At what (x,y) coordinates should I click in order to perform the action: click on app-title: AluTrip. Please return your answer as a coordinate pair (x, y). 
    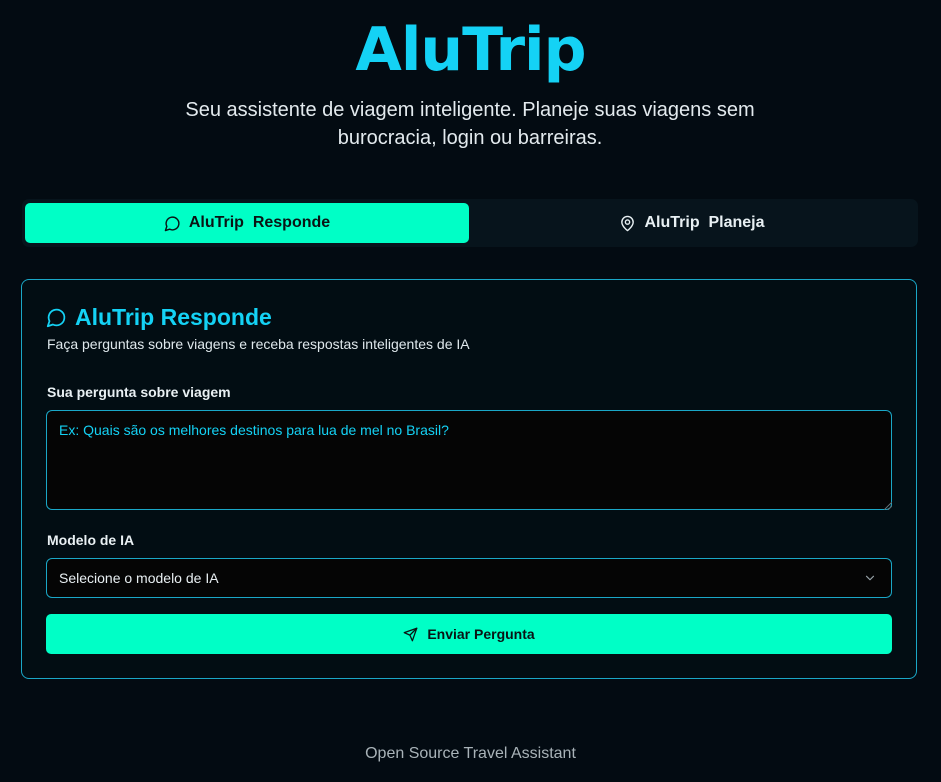
    Looking at the image, I should click on (470, 50).